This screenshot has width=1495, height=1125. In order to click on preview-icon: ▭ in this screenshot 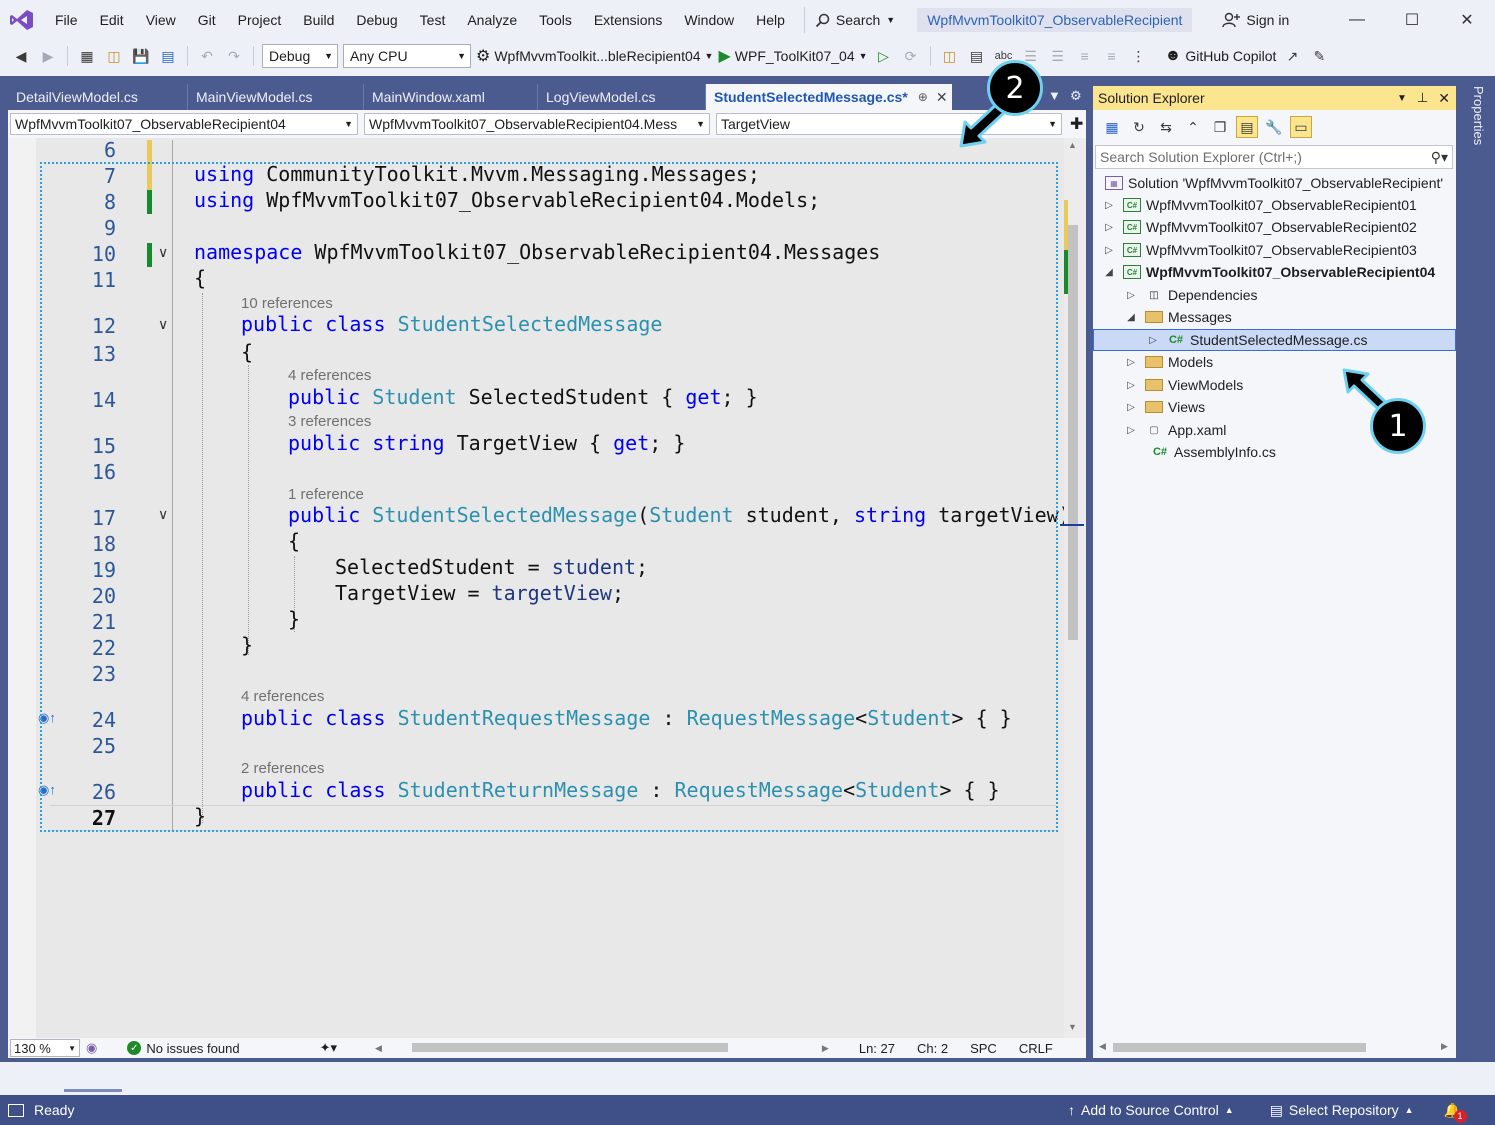, I will do `click(1301, 127)`.